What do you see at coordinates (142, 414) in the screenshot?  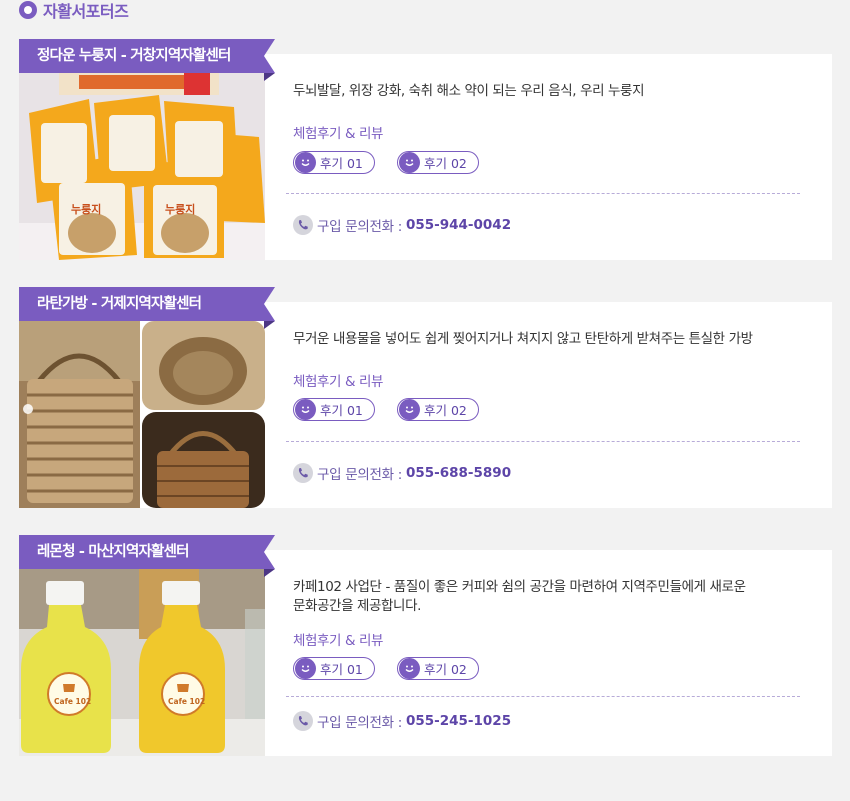 I see `product-photo-rattan-bag` at bounding box center [142, 414].